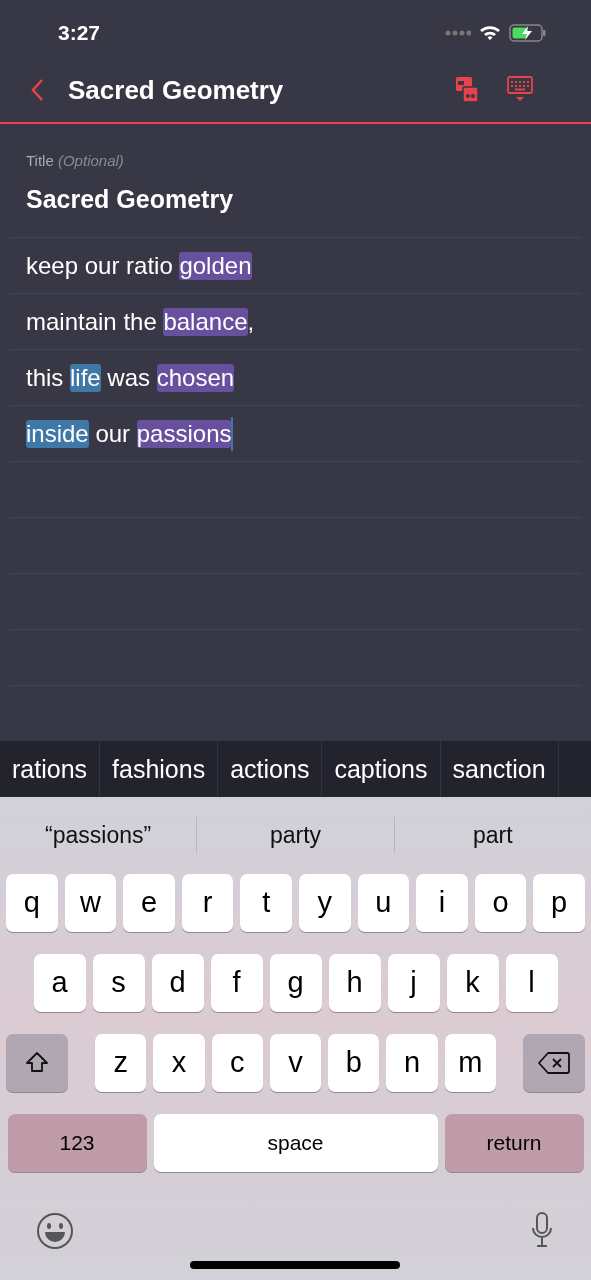  Describe the element at coordinates (121, 1062) in the screenshot. I see `letter-key: z` at that location.